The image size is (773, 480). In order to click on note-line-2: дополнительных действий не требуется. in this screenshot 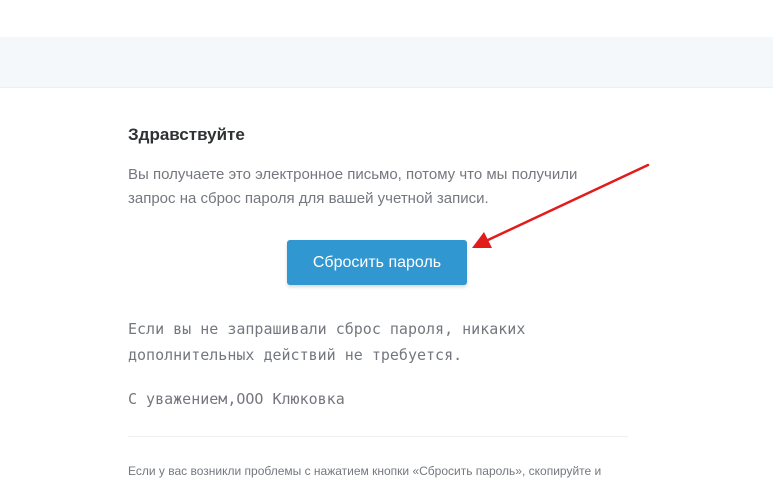, I will do `click(295, 355)`.